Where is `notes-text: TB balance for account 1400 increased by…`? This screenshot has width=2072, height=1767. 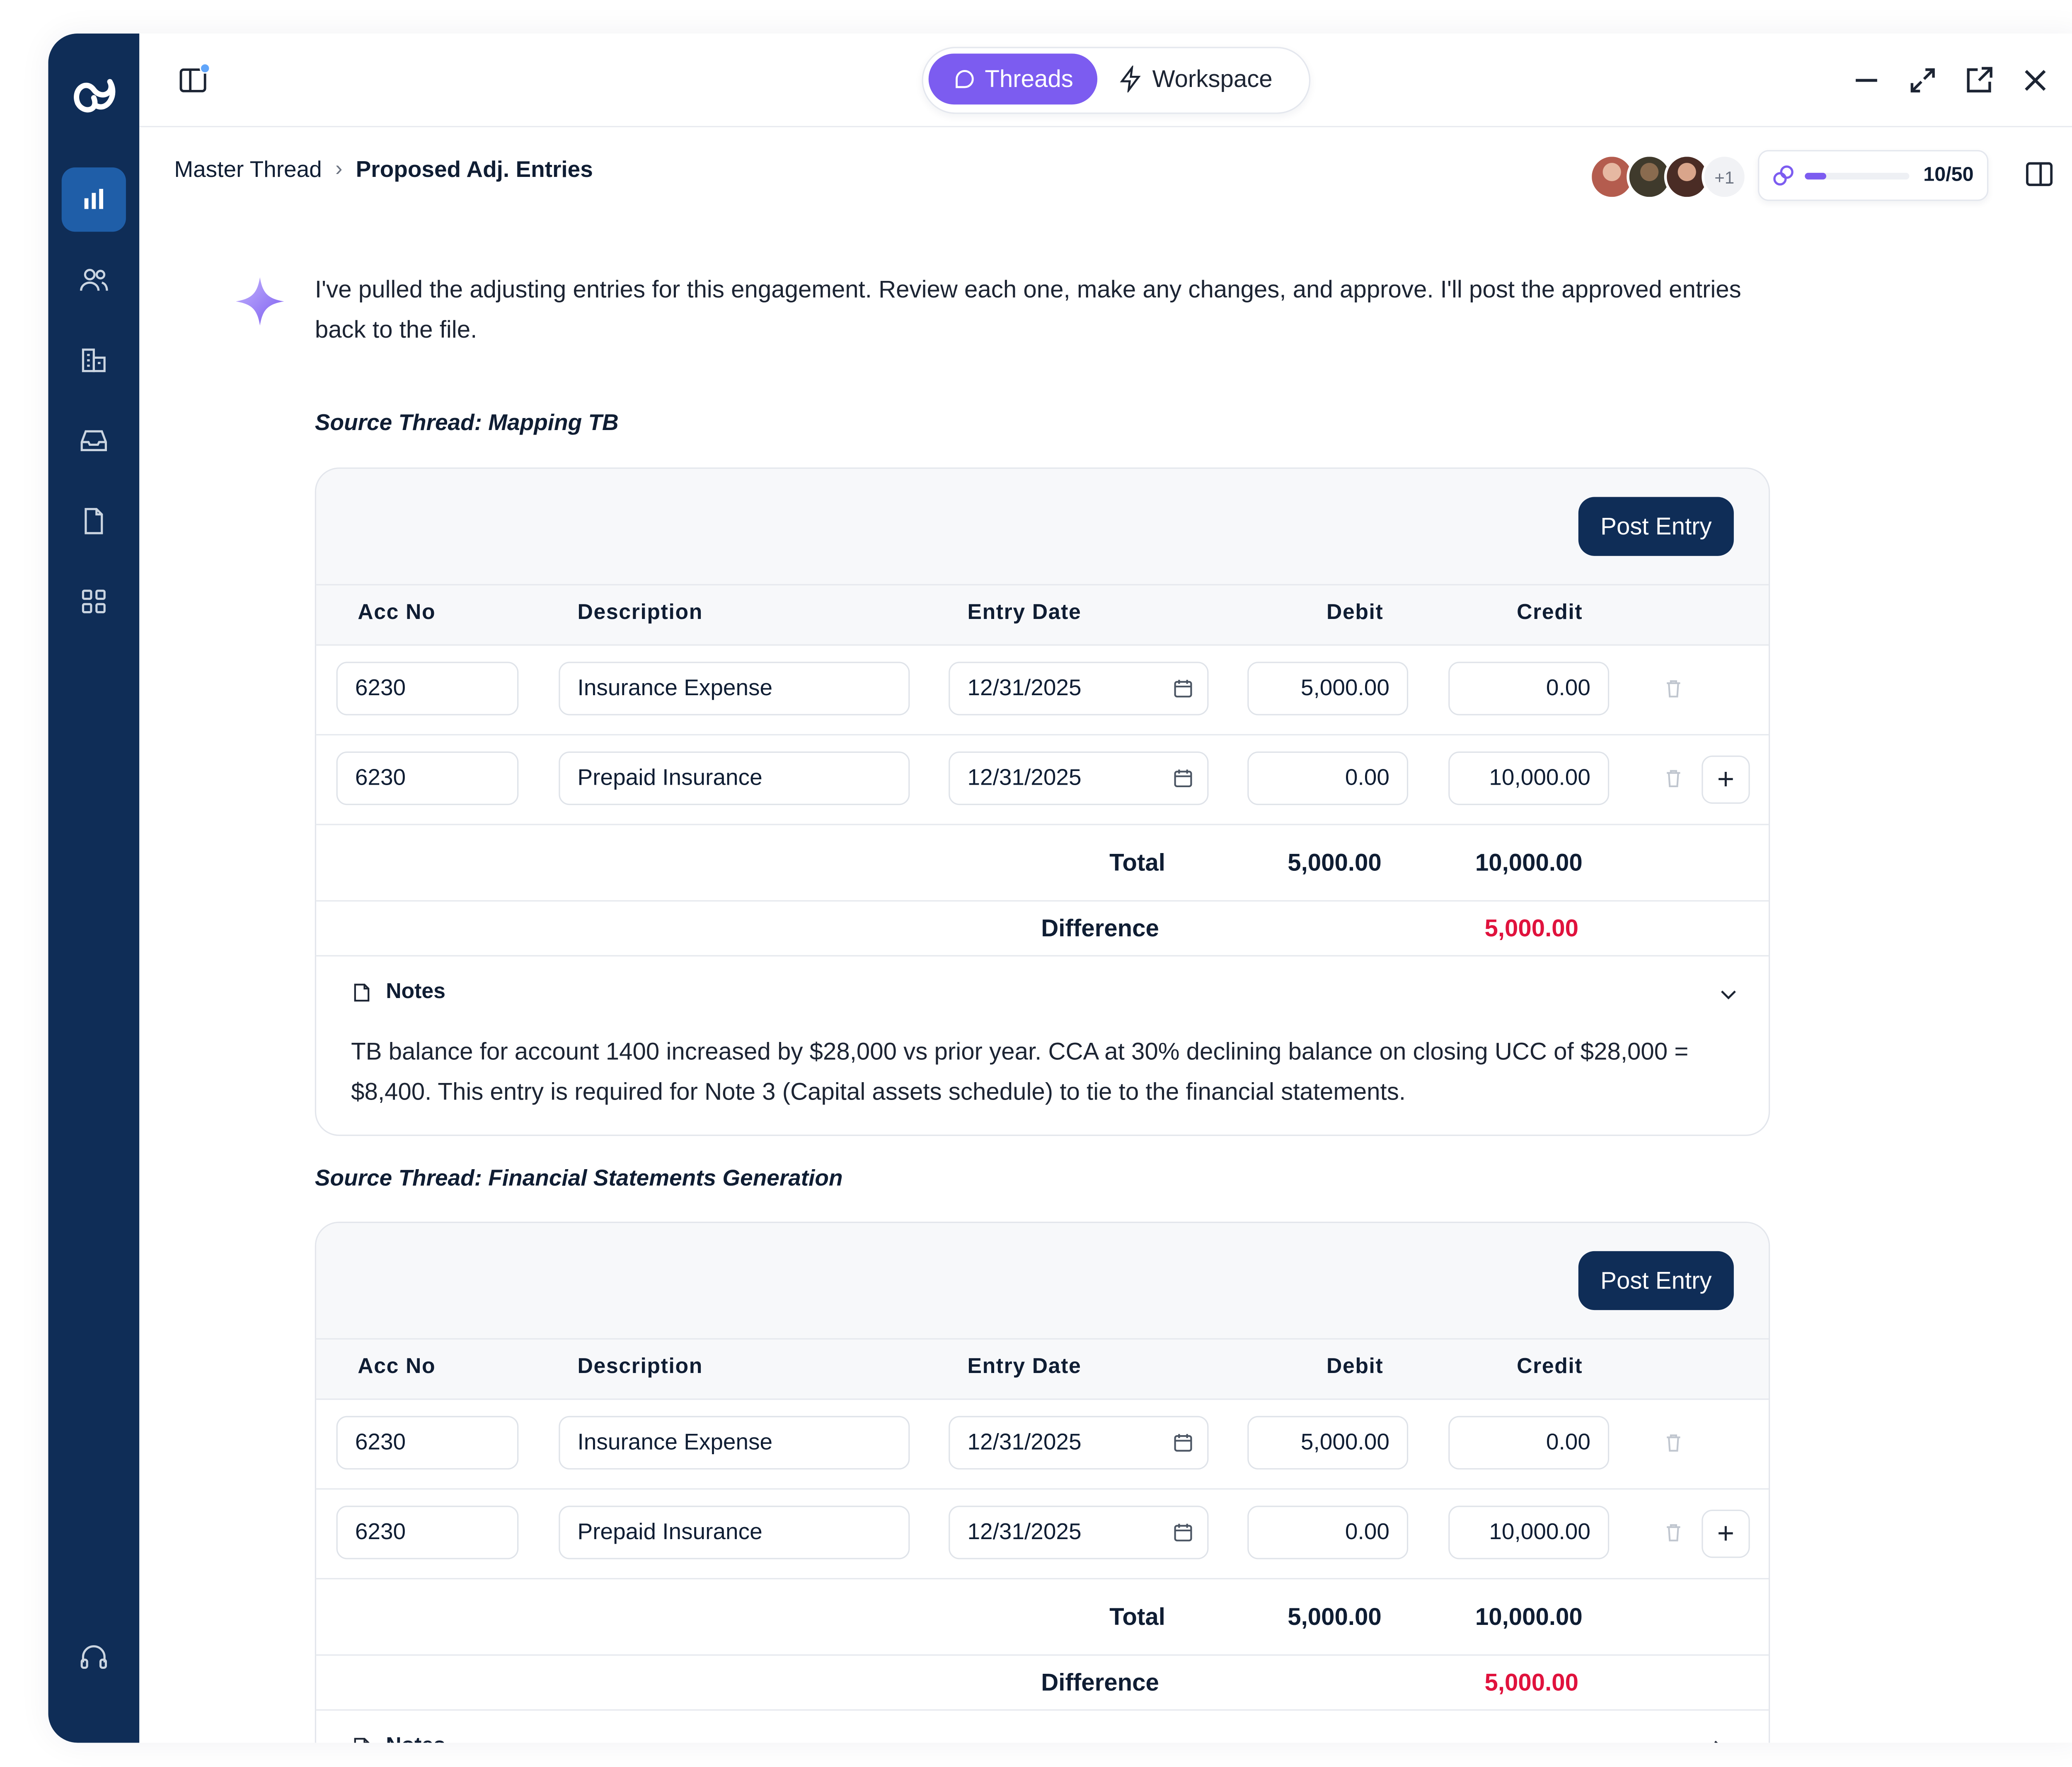 notes-text: TB balance for account 1400 increased by… is located at coordinates (1020, 1071).